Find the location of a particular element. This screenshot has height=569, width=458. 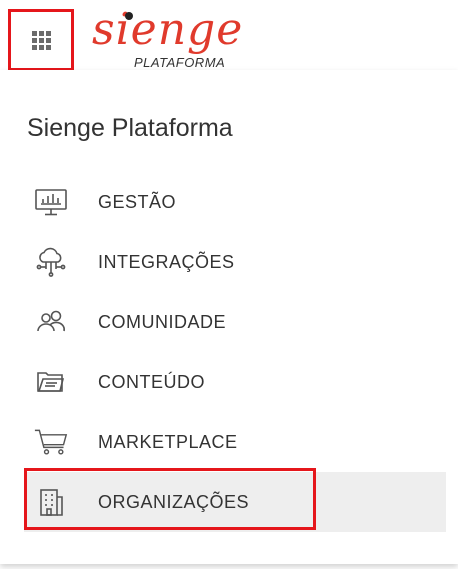

top-bar: sienge PLATAFORMA is located at coordinates (229, 36).